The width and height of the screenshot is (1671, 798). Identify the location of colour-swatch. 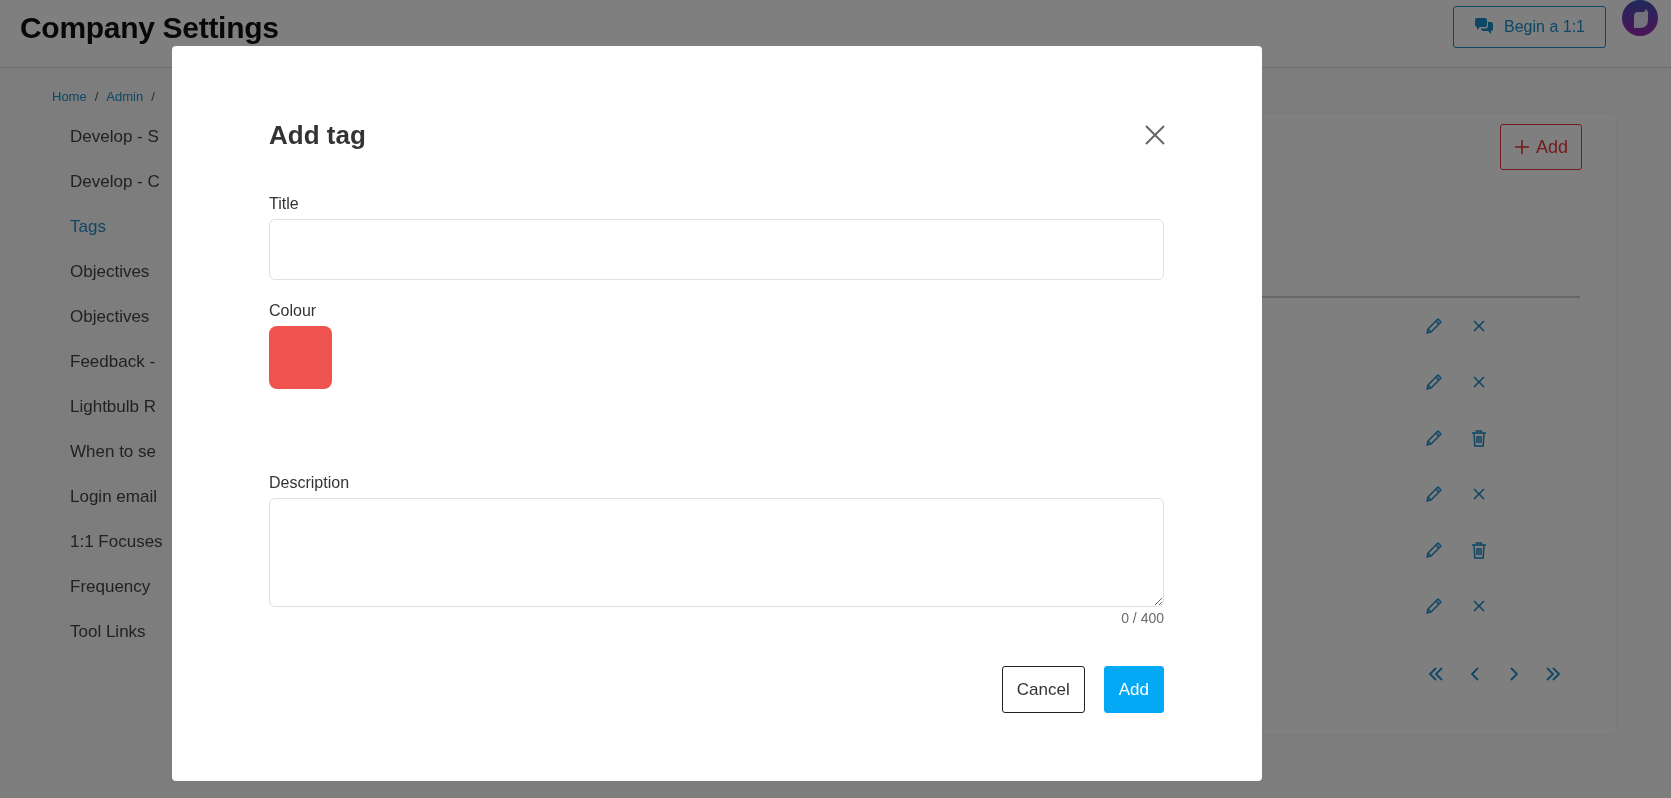
(300, 357).